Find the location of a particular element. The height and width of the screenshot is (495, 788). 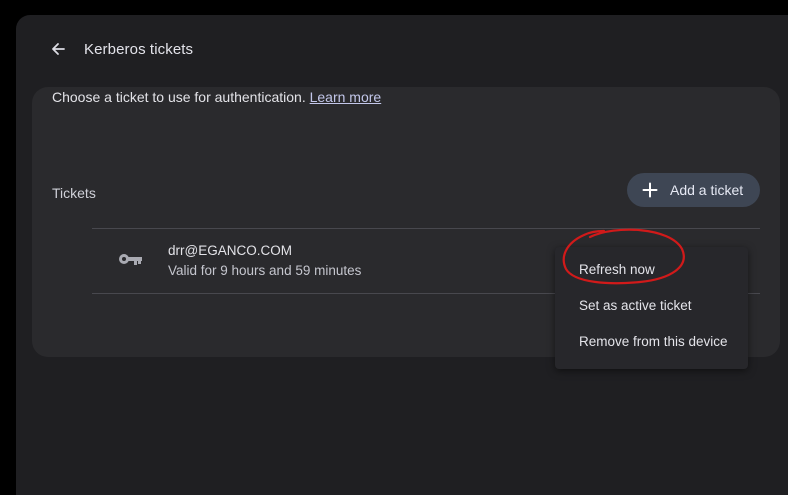

menu-item-set-active: Set as active ticket is located at coordinates (651, 307).